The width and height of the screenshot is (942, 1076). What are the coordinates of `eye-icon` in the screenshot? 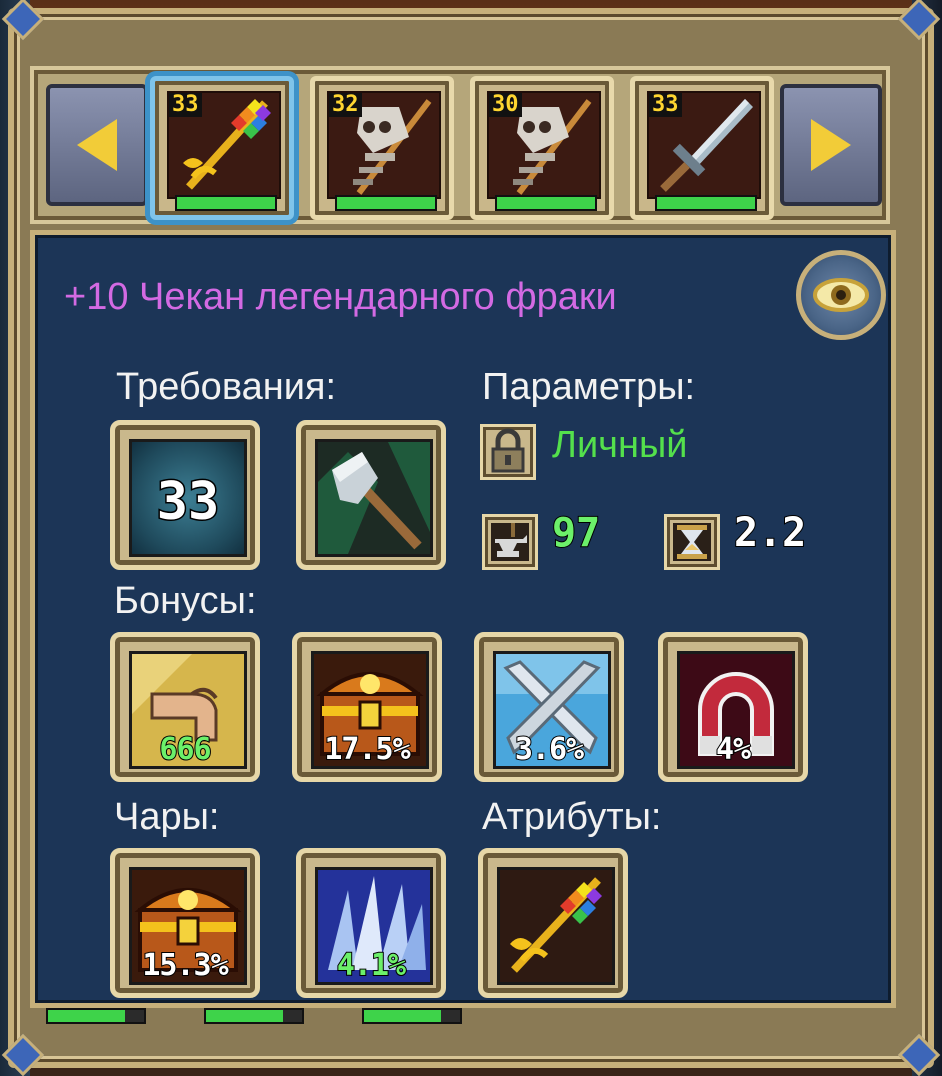 It's located at (841, 295).